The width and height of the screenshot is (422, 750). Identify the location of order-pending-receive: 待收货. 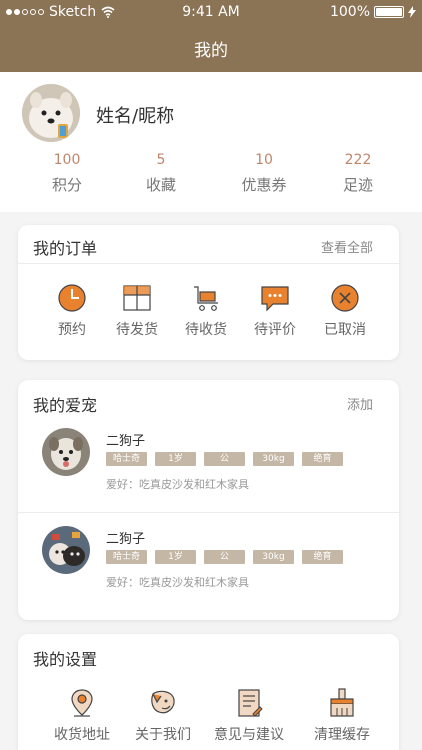
(206, 311).